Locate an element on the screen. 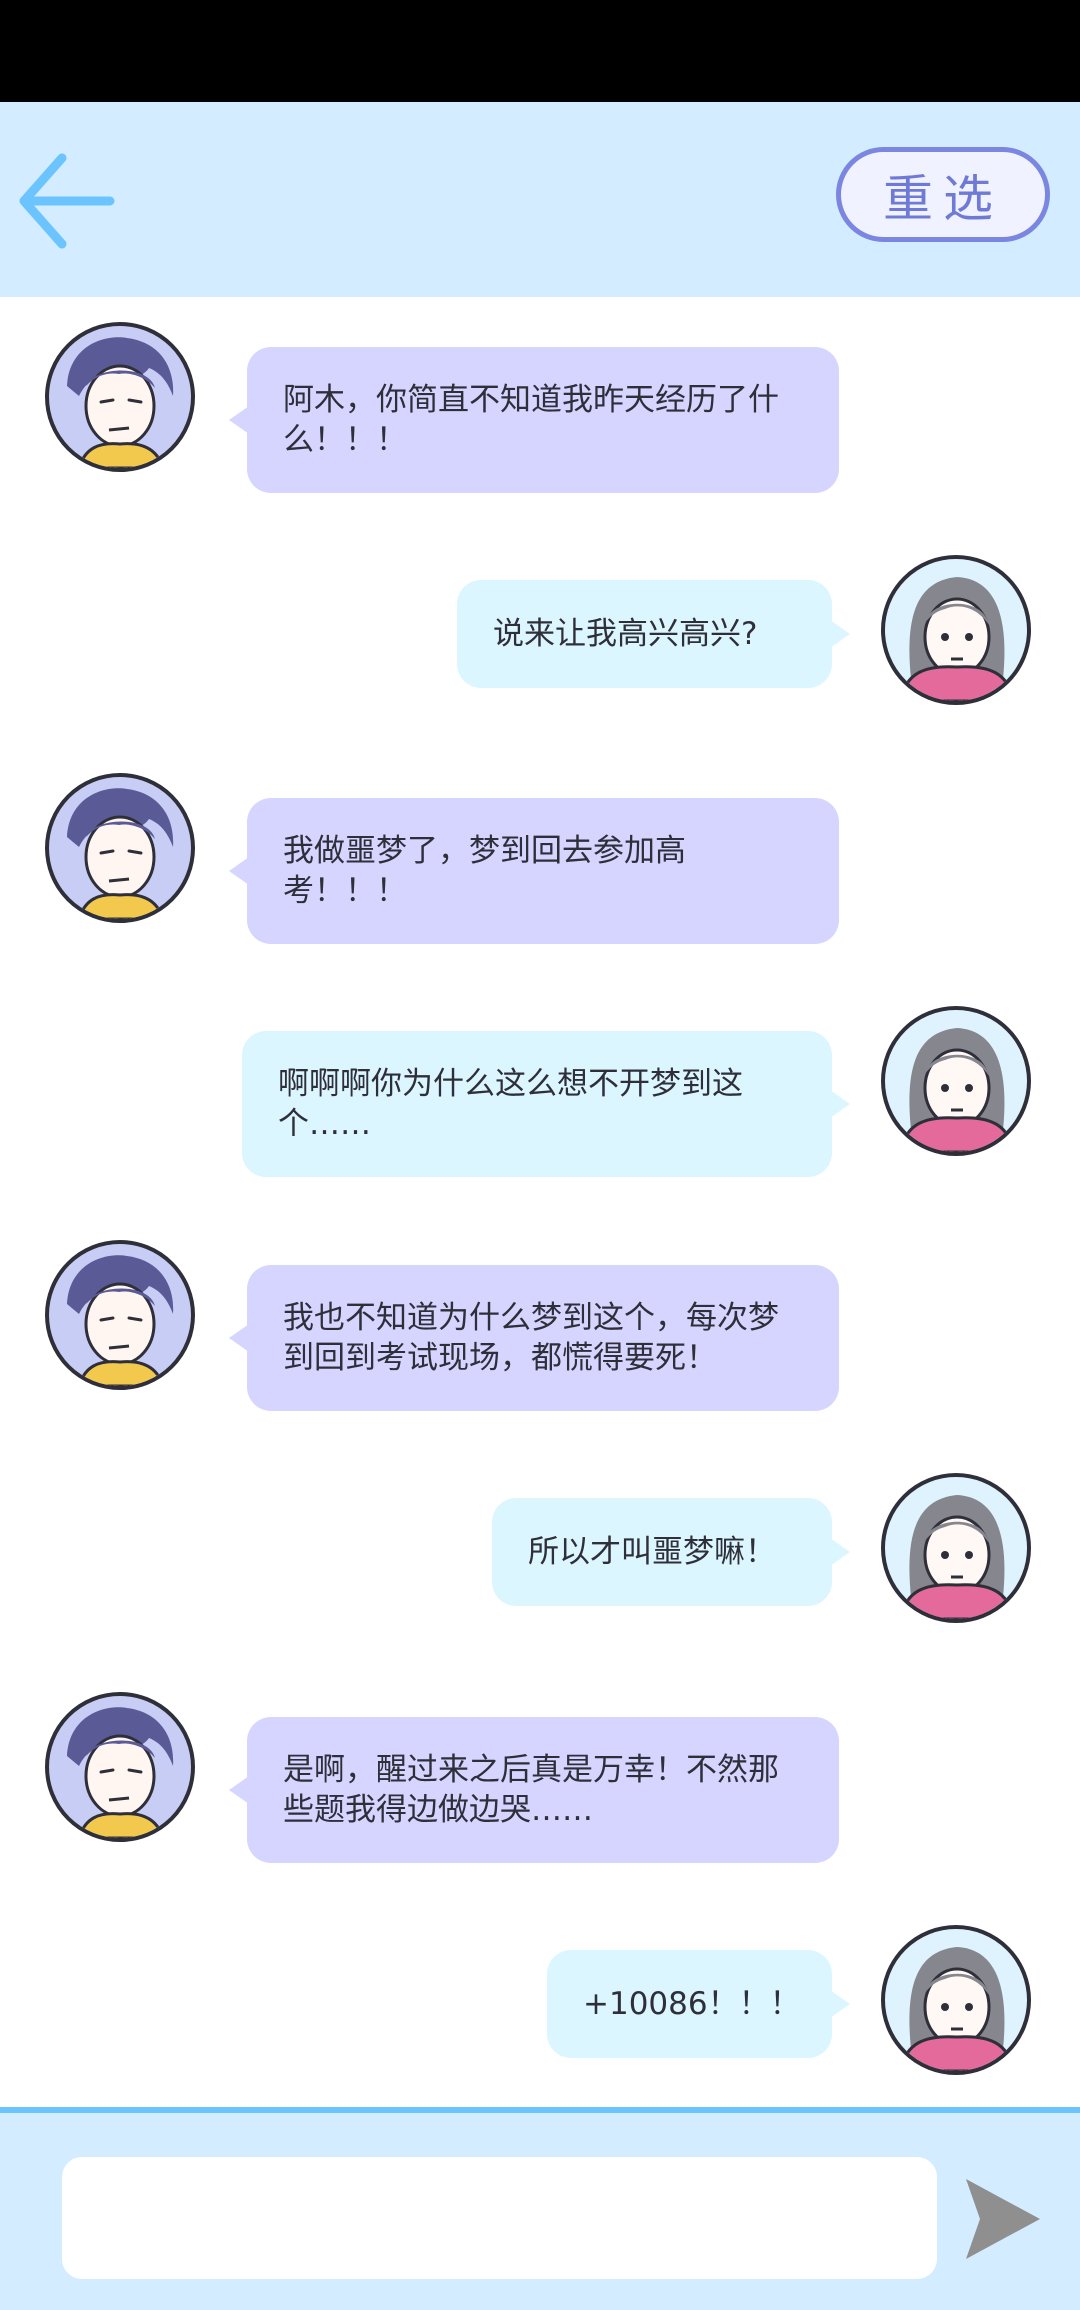  message-input is located at coordinates (499, 2218).